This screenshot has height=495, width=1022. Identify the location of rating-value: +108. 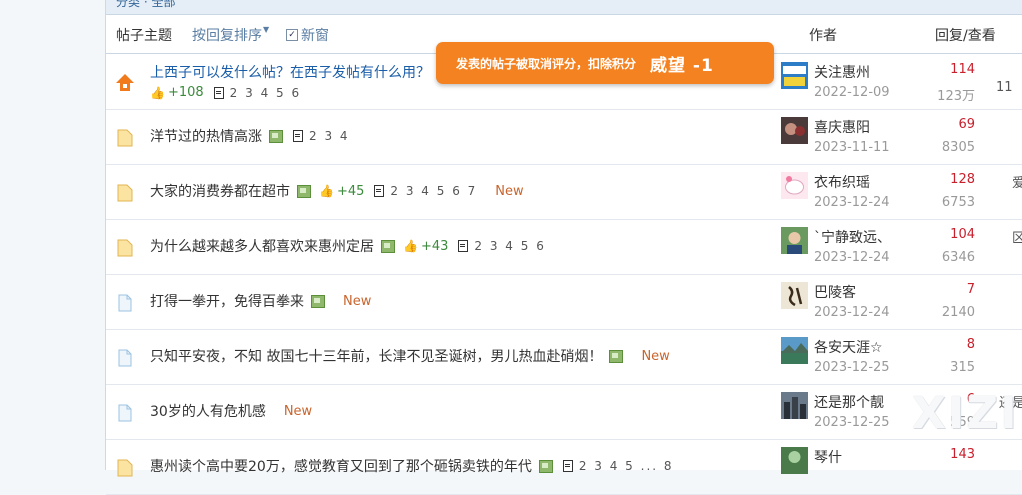
(185, 92).